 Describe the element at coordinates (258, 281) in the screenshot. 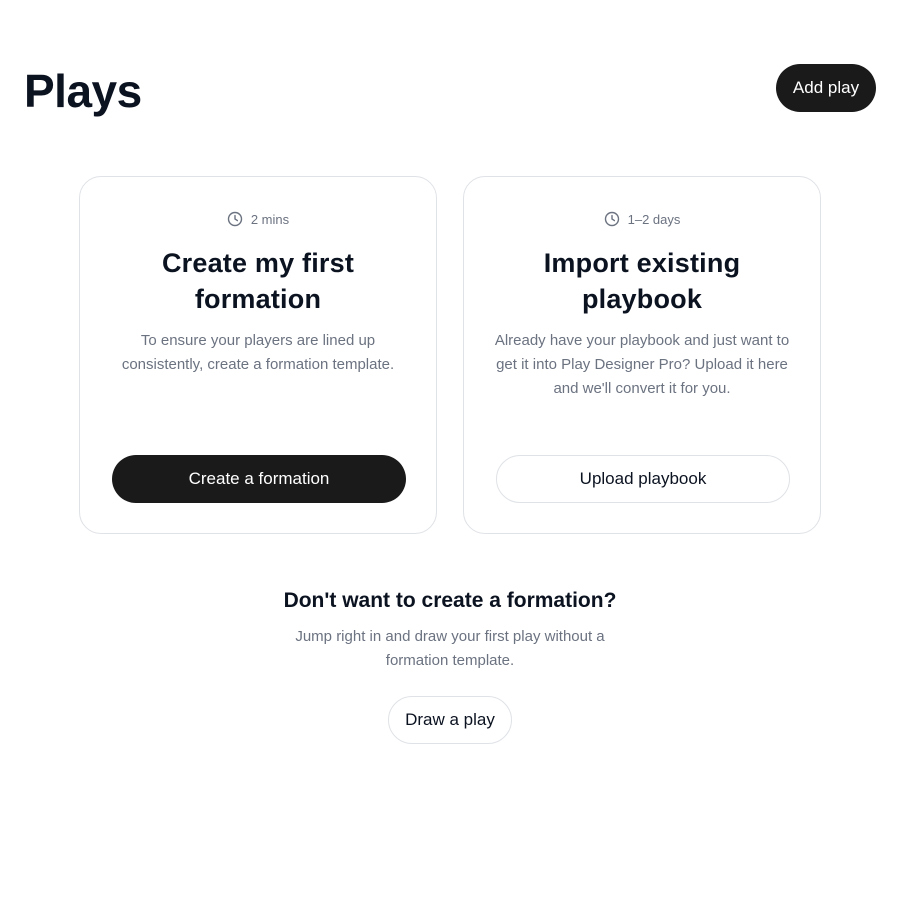

I see `card-title: Create my first formation` at that location.